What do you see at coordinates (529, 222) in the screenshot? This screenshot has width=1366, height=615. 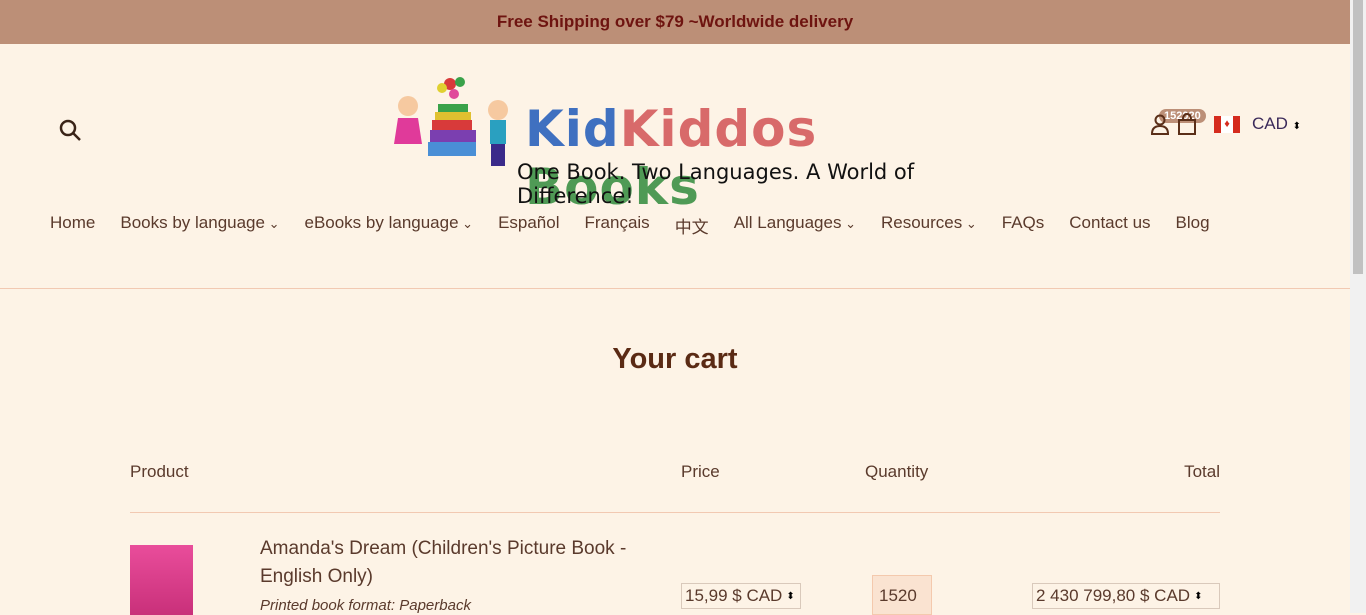 I see `nav-item-label: Español` at bounding box center [529, 222].